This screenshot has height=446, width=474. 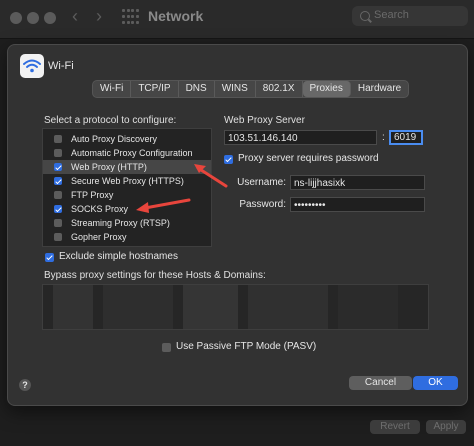 I want to click on tab-wins: WINS, so click(x=235, y=89).